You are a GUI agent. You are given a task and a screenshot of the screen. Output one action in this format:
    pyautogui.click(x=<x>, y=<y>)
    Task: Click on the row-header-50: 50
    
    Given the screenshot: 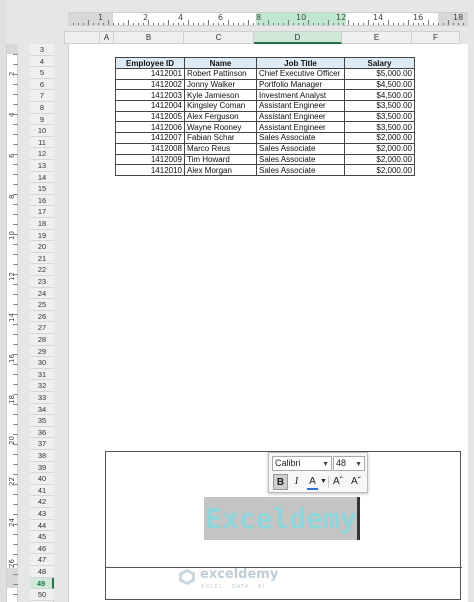 What is the action you would take?
    pyautogui.click(x=42, y=595)
    